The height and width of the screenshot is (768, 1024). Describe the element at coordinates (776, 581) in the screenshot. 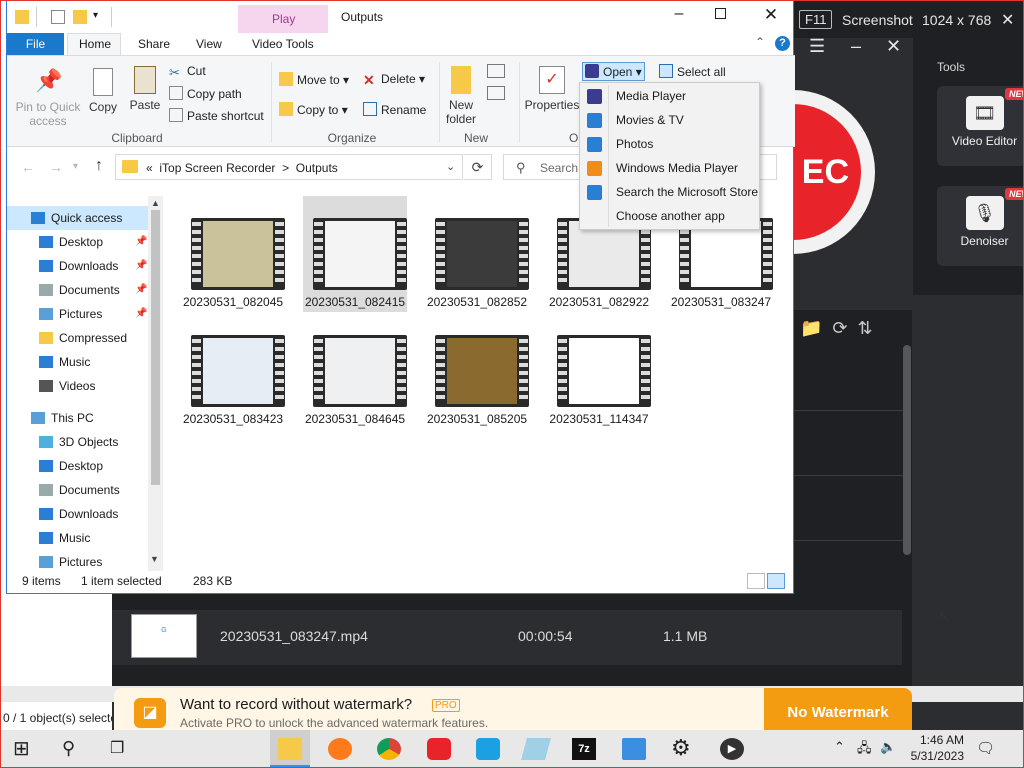

I see `large-icons-view-icon` at that location.